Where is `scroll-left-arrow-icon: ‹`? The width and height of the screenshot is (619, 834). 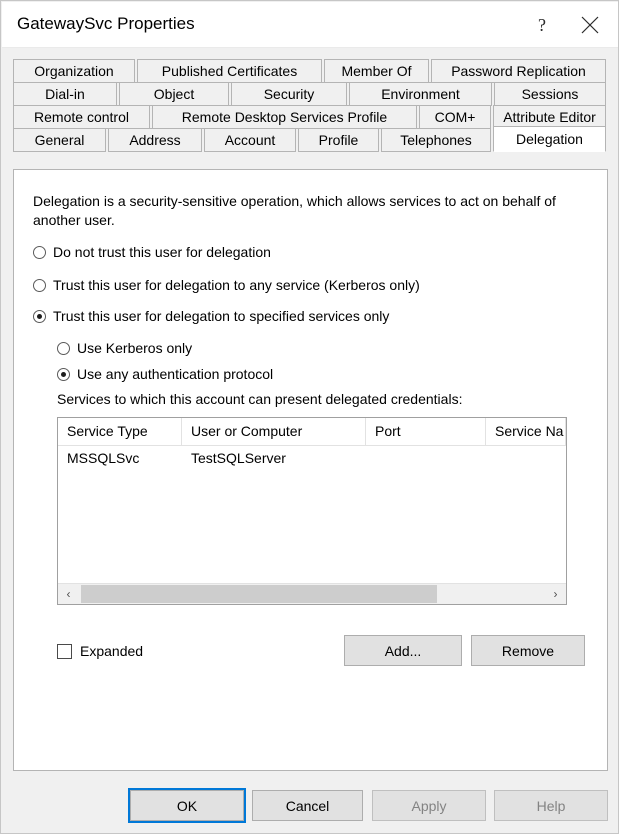
scroll-left-arrow-icon: ‹ is located at coordinates (68, 594).